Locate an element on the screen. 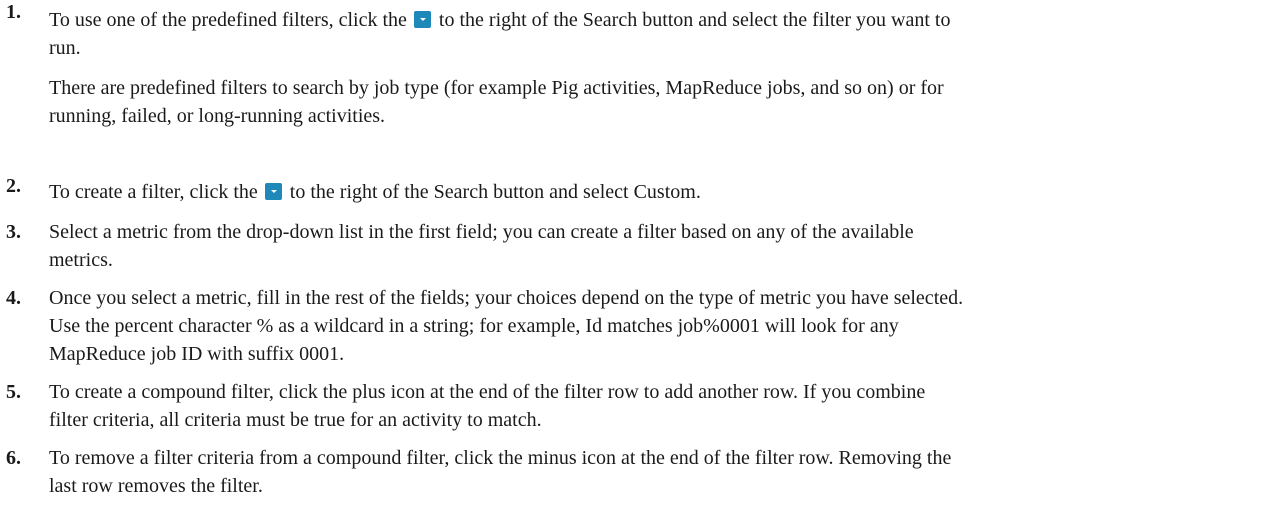  step-text-part: To create a filter, click the is located at coordinates (153, 192).